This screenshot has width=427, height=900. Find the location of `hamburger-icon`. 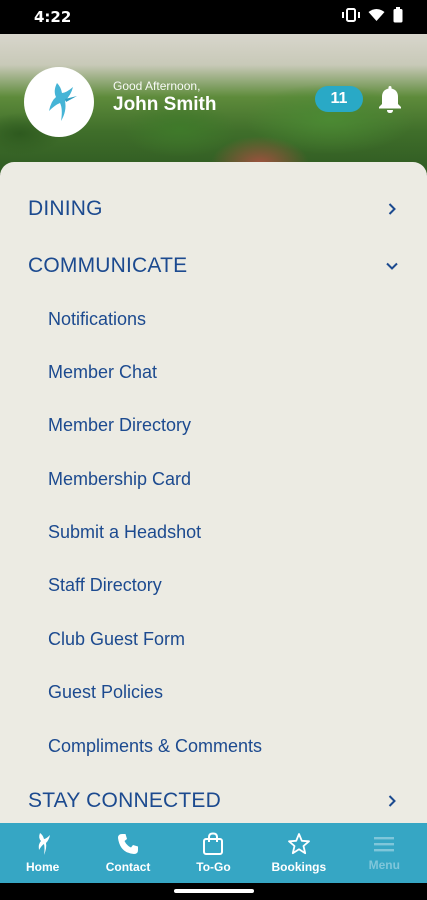

hamburger-icon is located at coordinates (384, 844).